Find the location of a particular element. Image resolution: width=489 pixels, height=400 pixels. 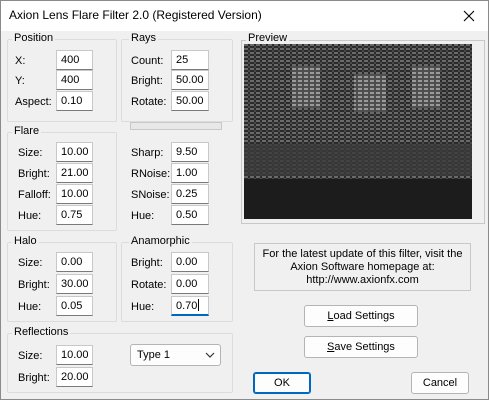

load-settings-label: oad Settings is located at coordinates (364, 316).